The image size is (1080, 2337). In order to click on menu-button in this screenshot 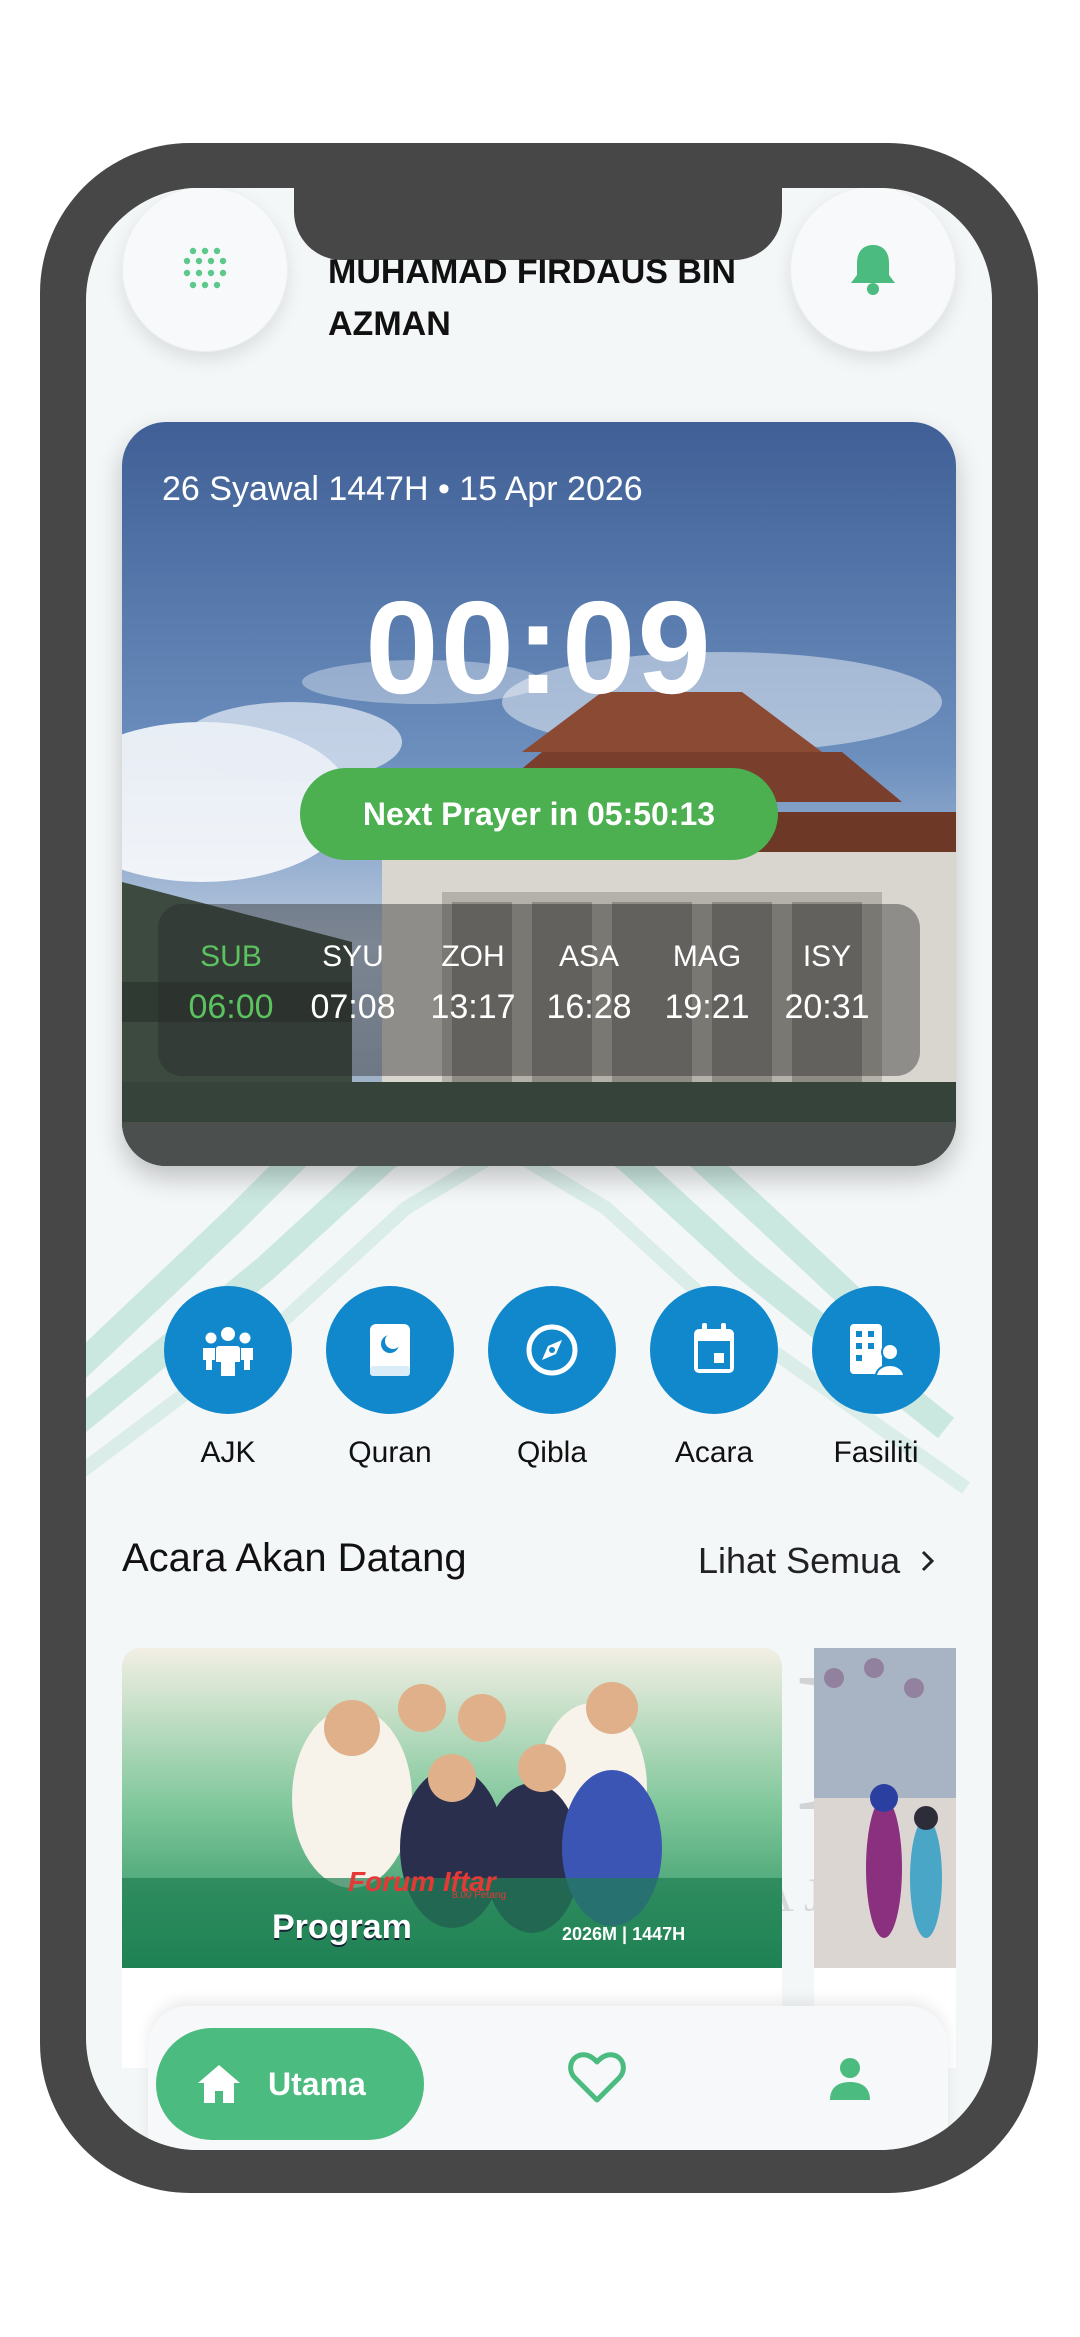, I will do `click(205, 270)`.